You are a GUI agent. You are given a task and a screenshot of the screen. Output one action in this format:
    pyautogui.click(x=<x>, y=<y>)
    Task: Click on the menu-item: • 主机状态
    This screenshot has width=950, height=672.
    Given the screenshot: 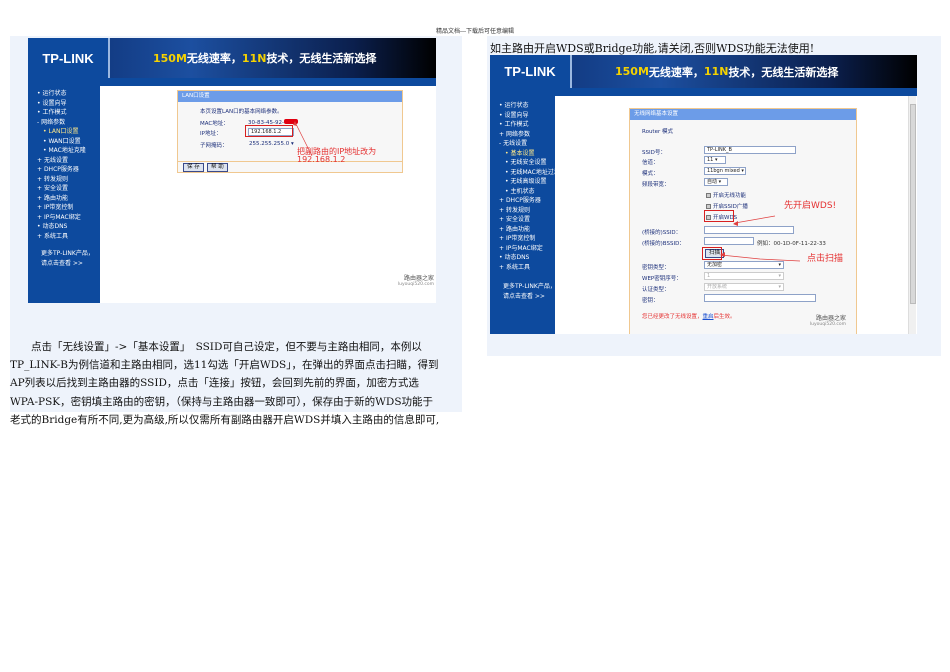 What is the action you would take?
    pyautogui.click(x=522, y=192)
    